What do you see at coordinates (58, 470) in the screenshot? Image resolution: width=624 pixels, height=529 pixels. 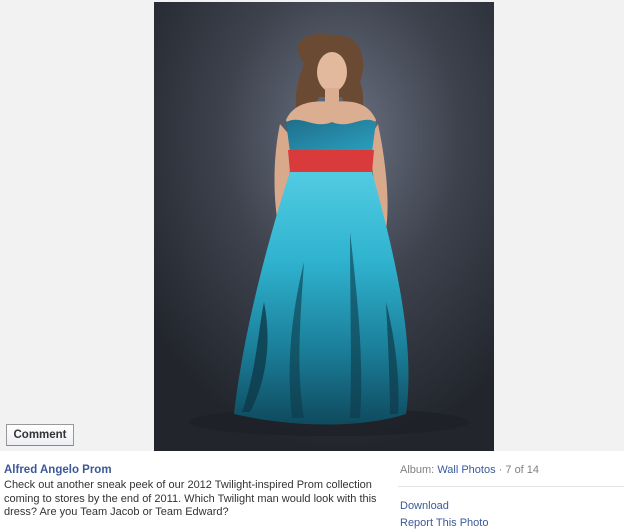 I see `owner-name-link: Alfred Angelo Prom` at bounding box center [58, 470].